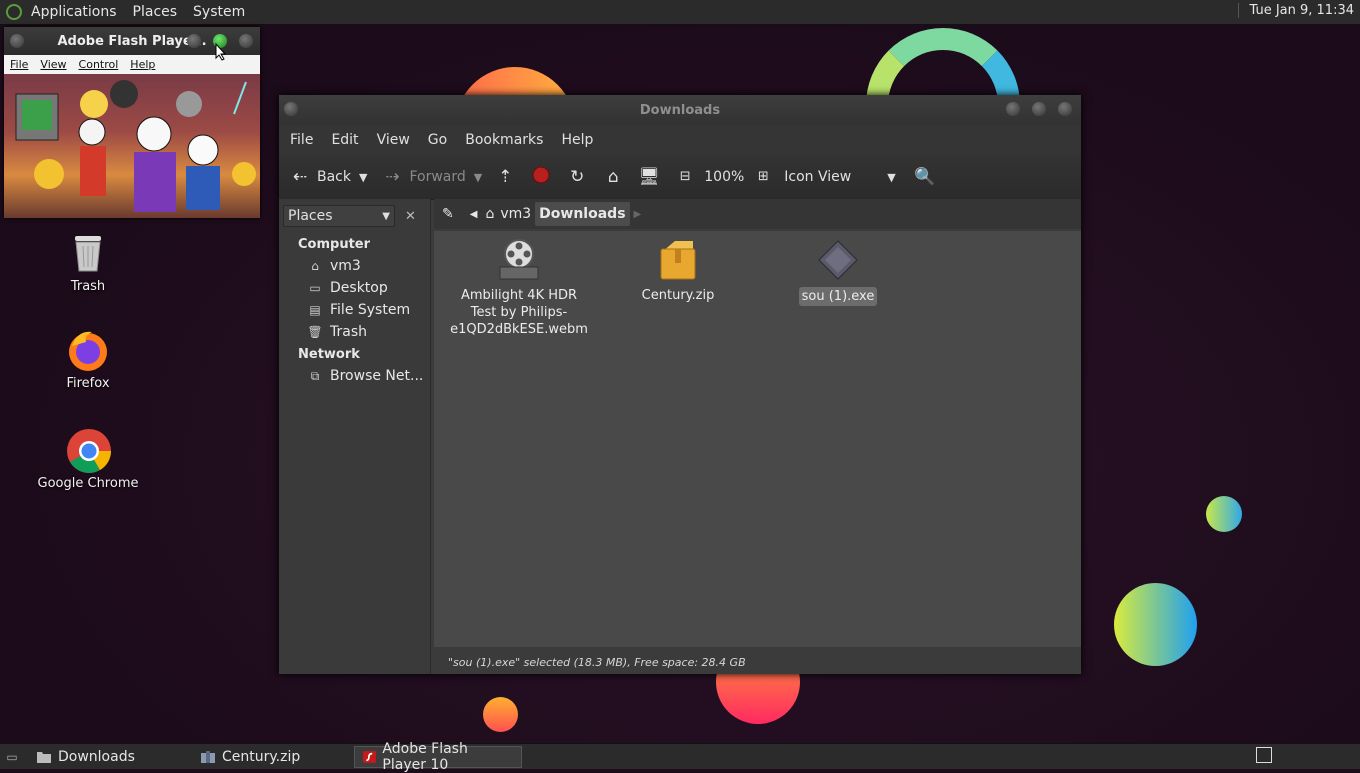 Image resolution: width=1360 pixels, height=773 pixels. What do you see at coordinates (544, 177) in the screenshot?
I see `stop-button` at bounding box center [544, 177].